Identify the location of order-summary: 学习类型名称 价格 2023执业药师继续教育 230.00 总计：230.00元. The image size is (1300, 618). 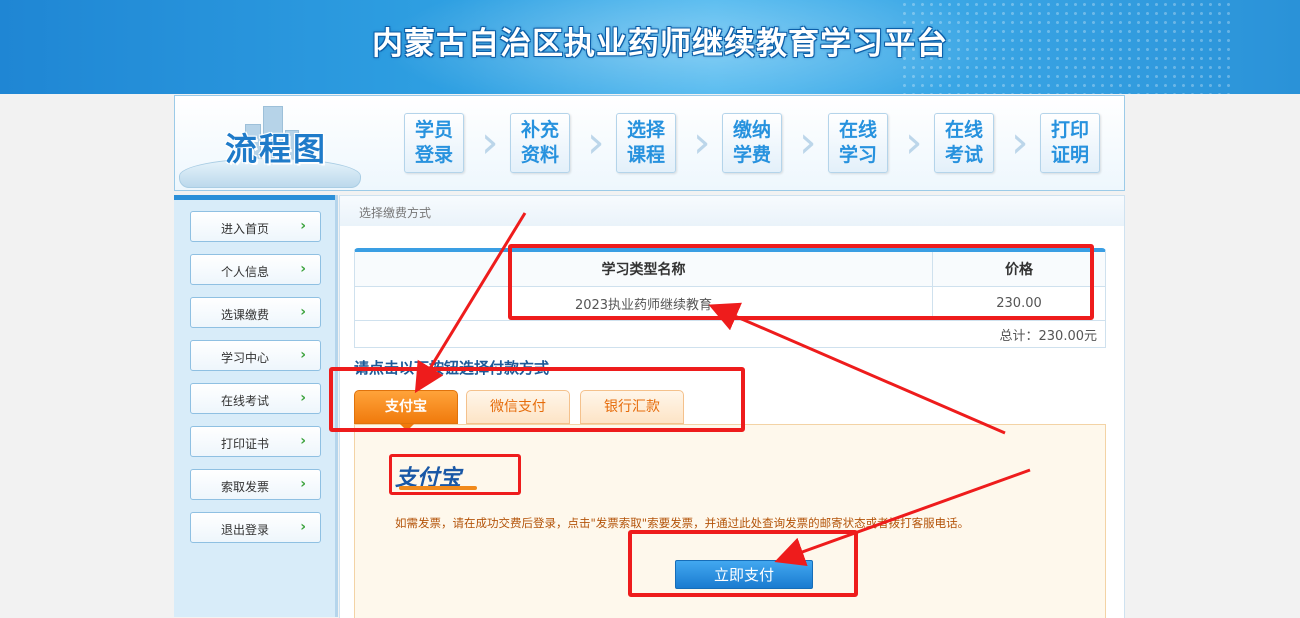
(730, 298).